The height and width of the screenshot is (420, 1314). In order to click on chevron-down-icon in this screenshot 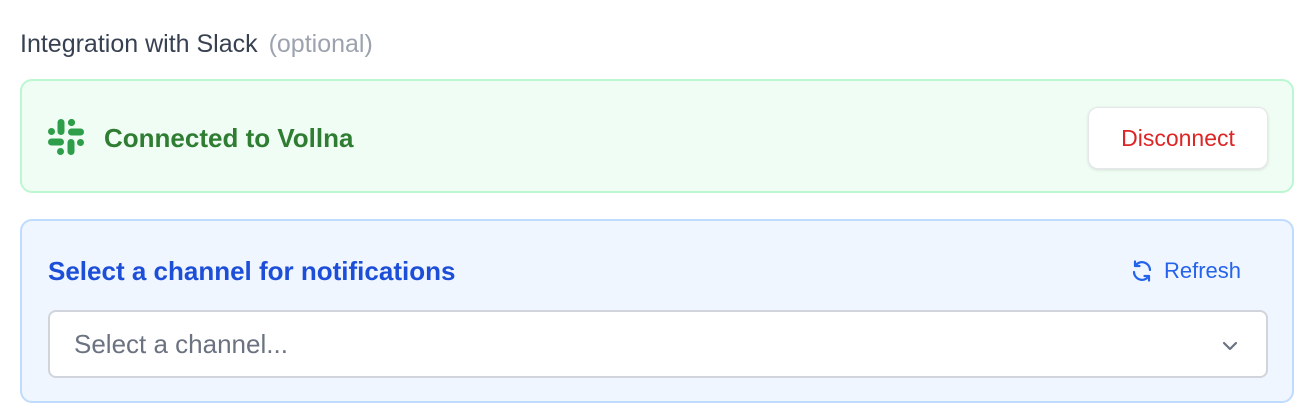, I will do `click(1230, 346)`.